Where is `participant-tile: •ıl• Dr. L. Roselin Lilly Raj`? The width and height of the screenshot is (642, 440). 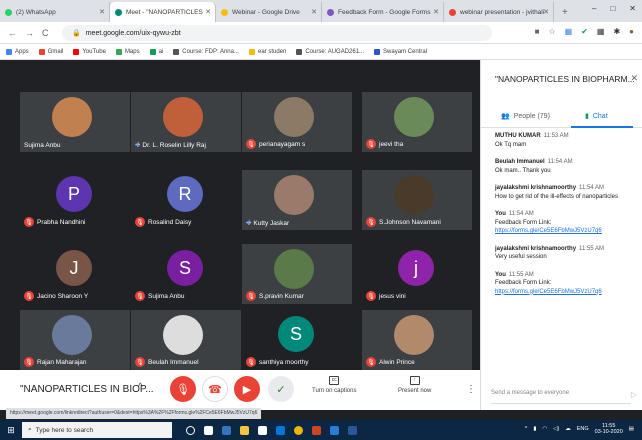
participant-tile: •ıl• Dr. L. Roselin Lilly Raj is located at coordinates (186, 122).